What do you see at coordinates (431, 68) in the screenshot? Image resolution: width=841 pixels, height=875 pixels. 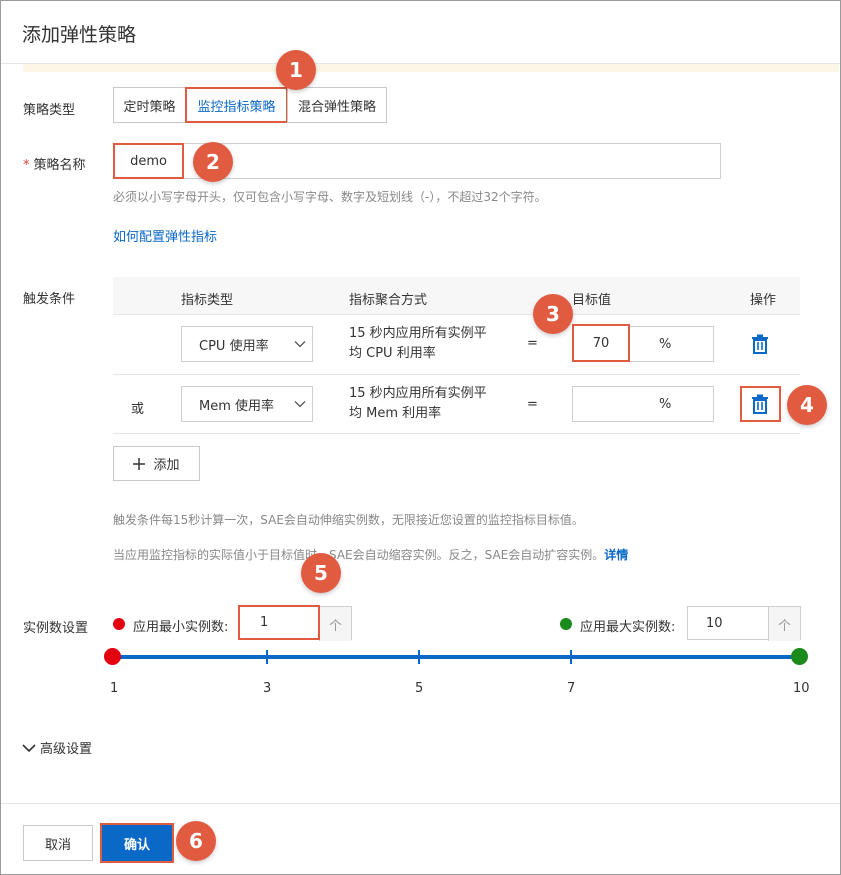 I see `notice-bar` at bounding box center [431, 68].